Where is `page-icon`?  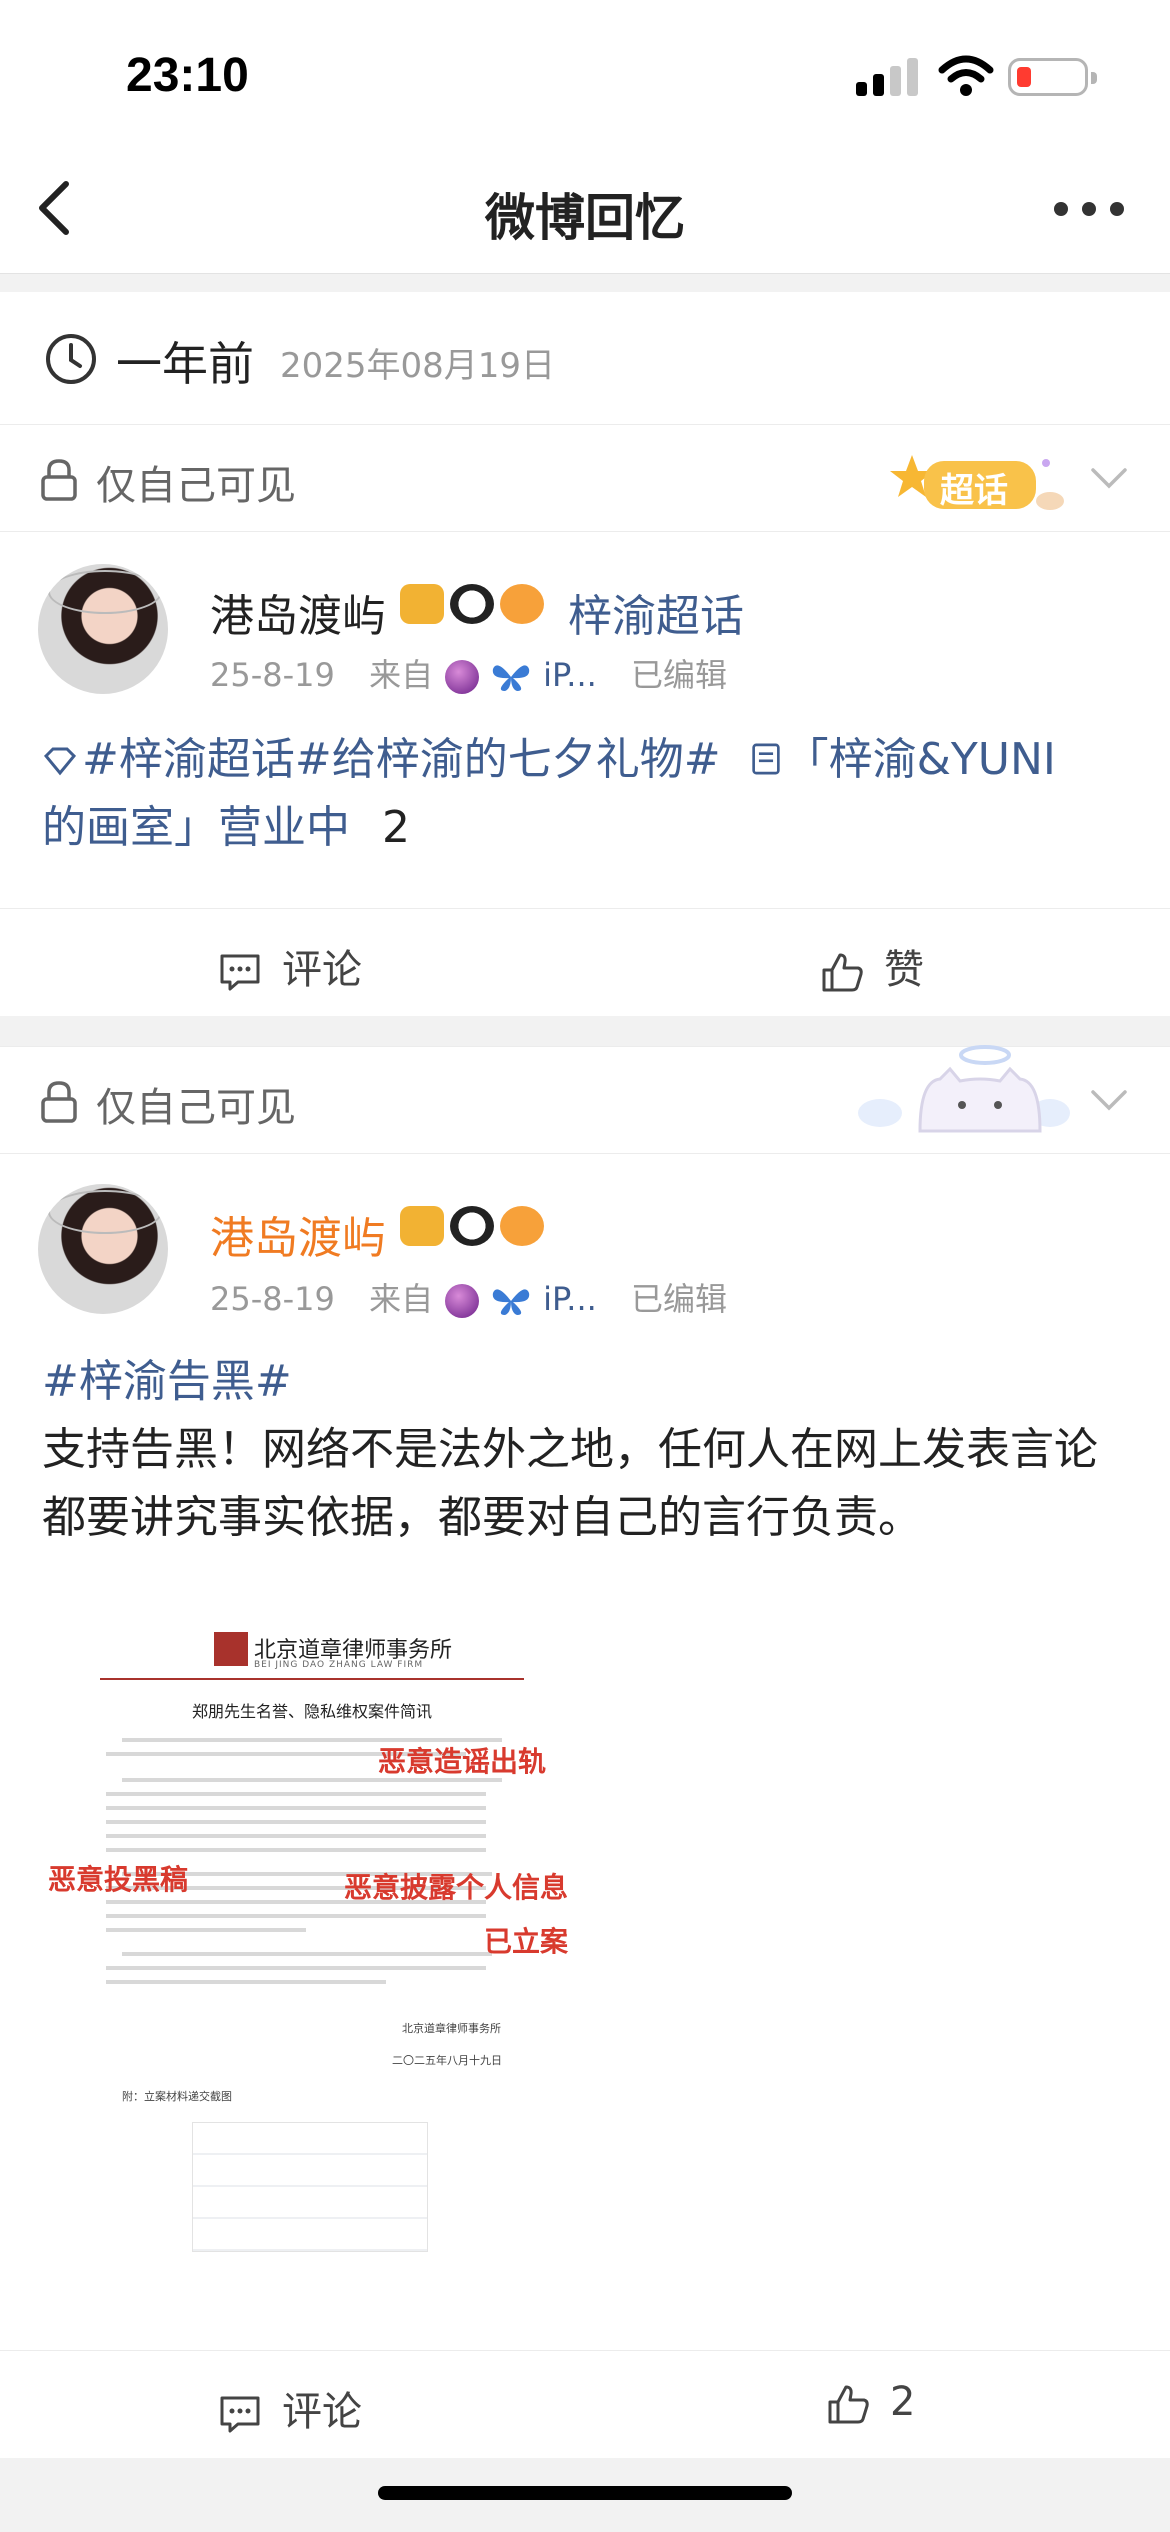 page-icon is located at coordinates (765, 759).